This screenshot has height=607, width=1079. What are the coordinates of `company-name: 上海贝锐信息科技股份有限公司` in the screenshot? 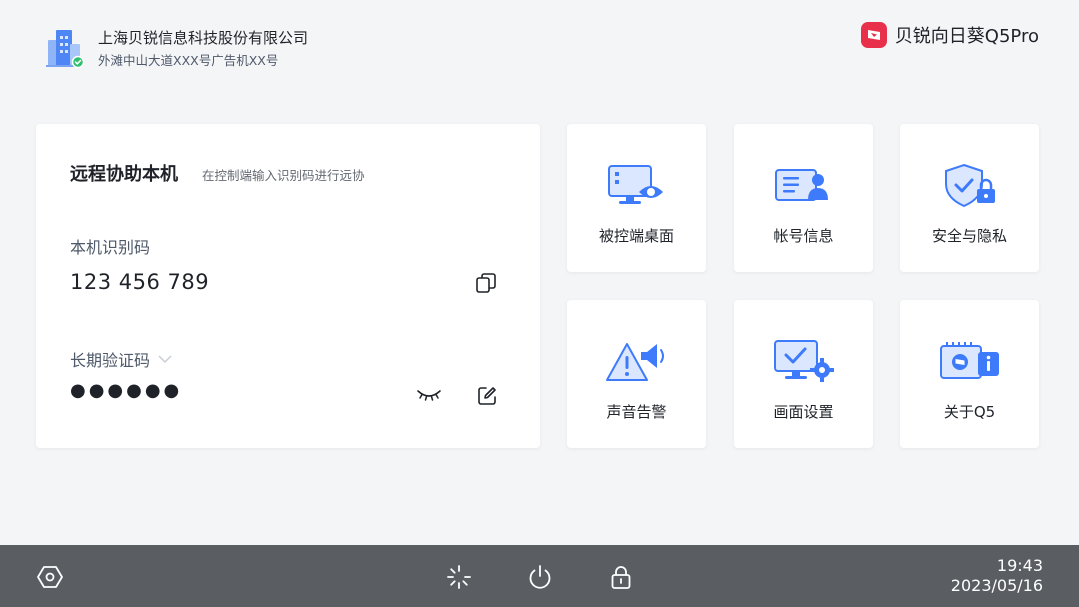 It's located at (203, 37).